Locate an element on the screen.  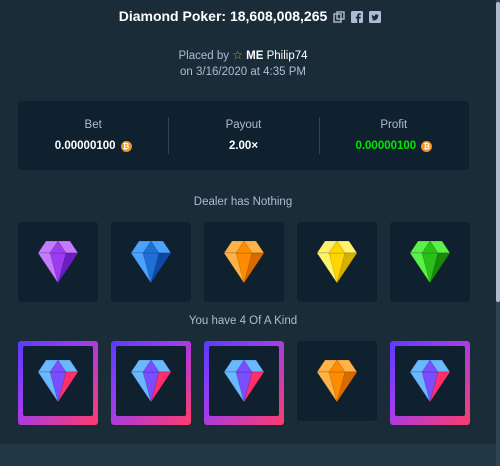
purple-gem-icon is located at coordinates (58, 262).